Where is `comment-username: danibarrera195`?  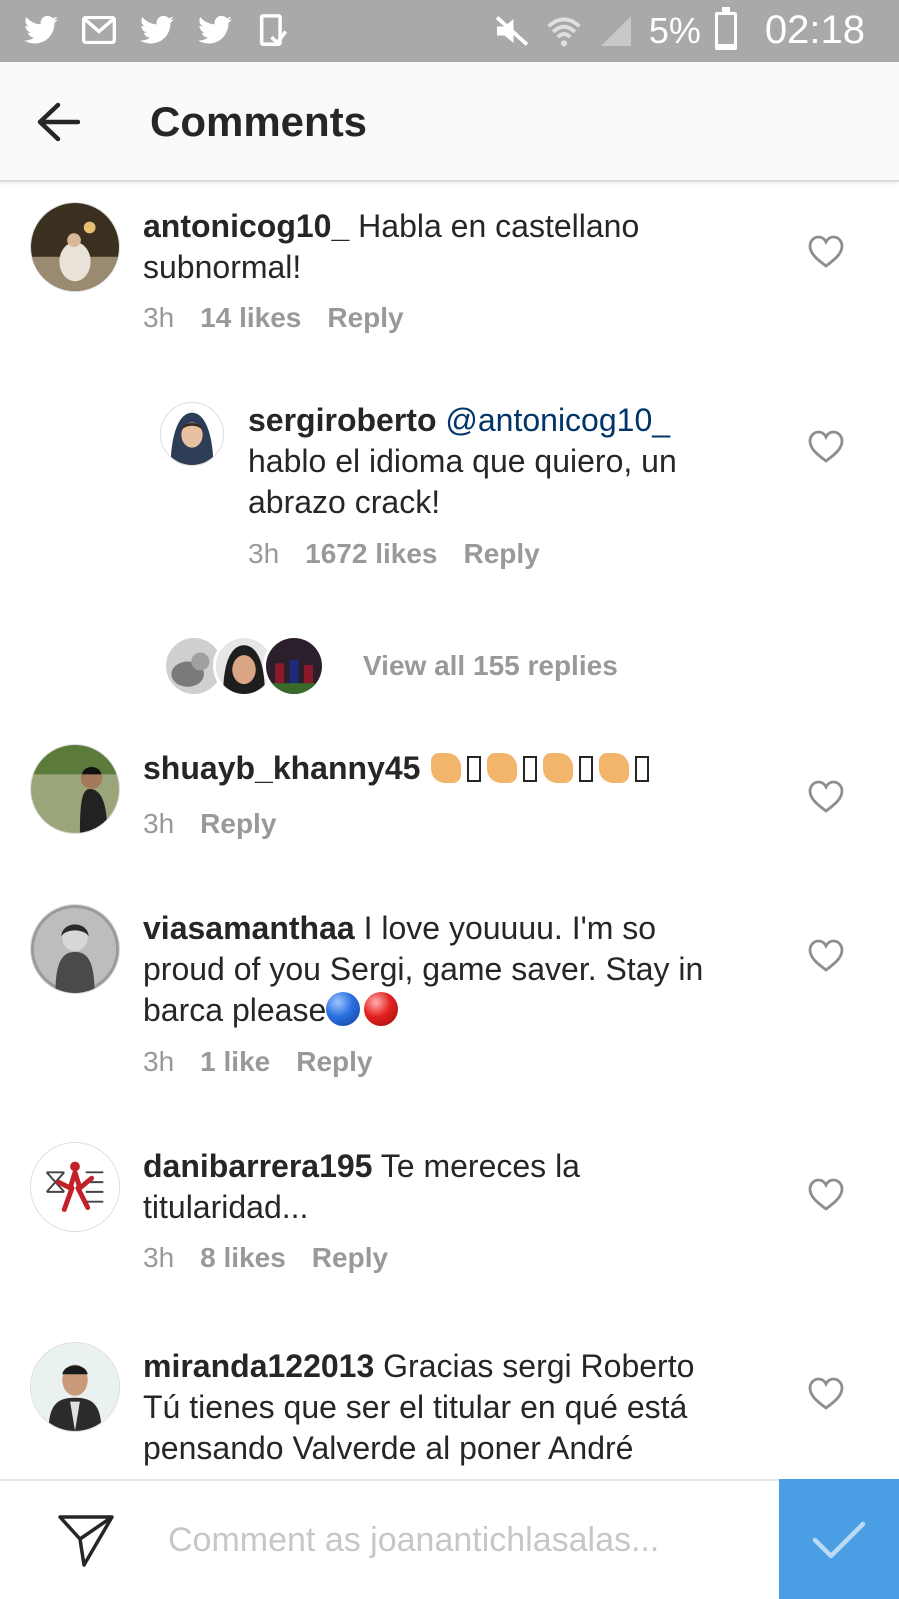 comment-username: danibarrera195 is located at coordinates (257, 1166).